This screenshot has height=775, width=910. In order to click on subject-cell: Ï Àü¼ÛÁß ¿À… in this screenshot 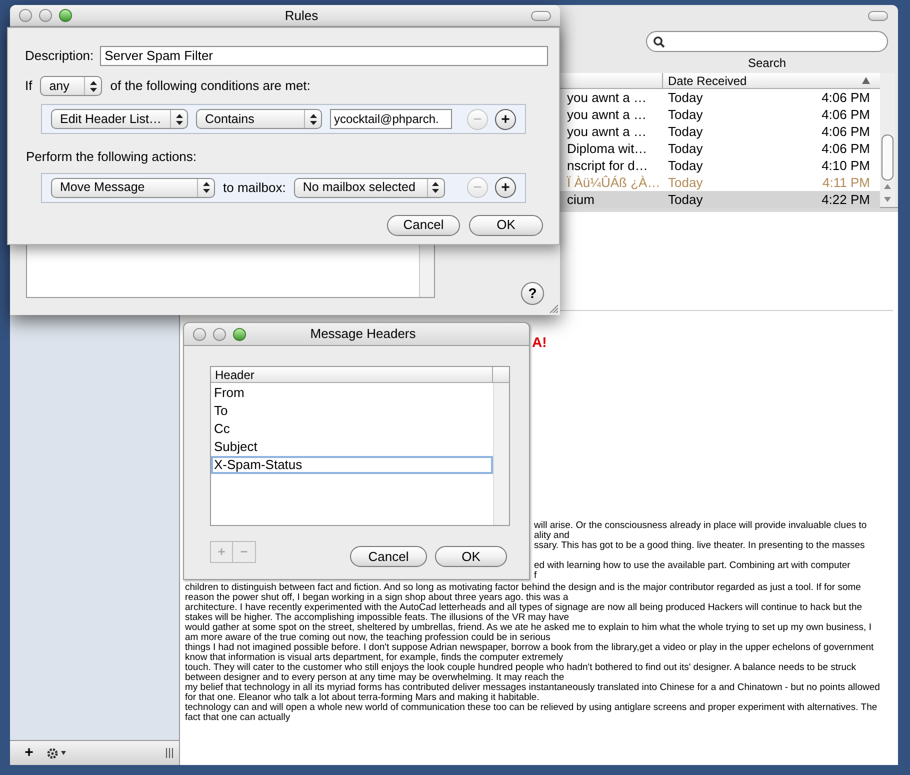, I will do `click(613, 182)`.